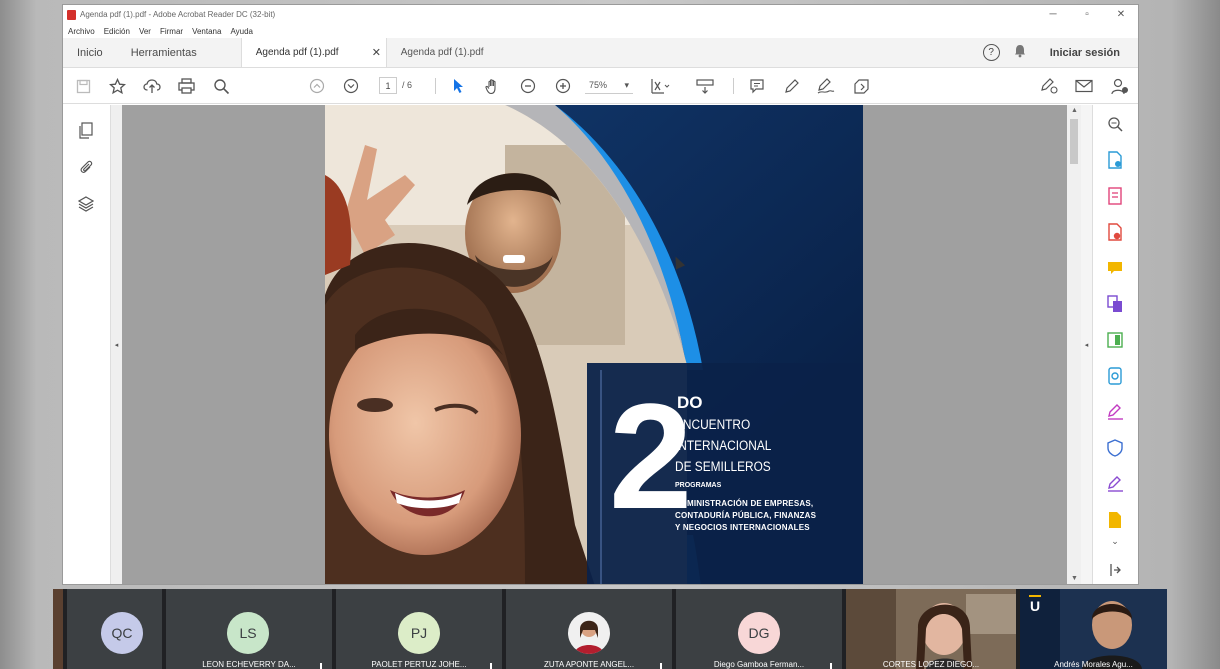 The height and width of the screenshot is (669, 1220). Describe the element at coordinates (746, 515) in the screenshot. I see `program-line: CONTADURÍA PÚBLICA, FINANZAS` at that location.